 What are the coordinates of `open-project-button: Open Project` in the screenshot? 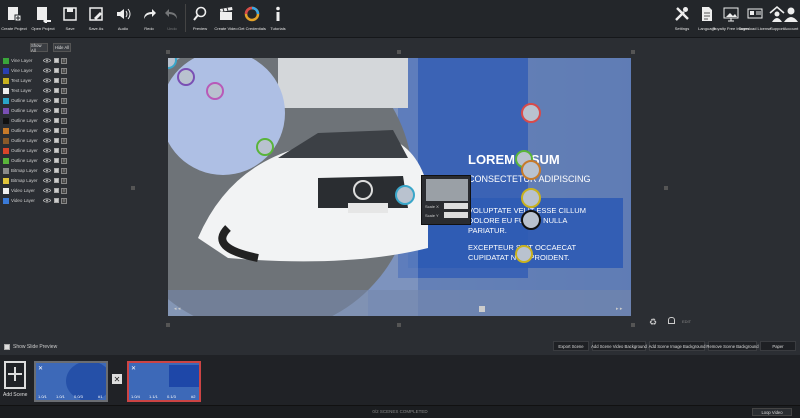 It's located at (43, 19).